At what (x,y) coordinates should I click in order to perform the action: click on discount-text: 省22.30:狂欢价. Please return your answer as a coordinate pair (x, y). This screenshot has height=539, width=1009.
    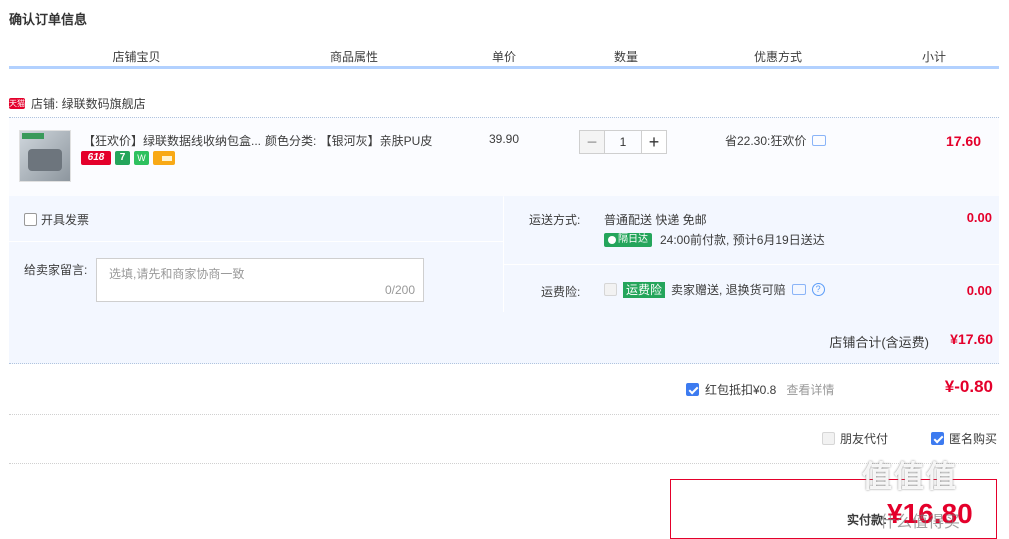
    Looking at the image, I should click on (766, 141).